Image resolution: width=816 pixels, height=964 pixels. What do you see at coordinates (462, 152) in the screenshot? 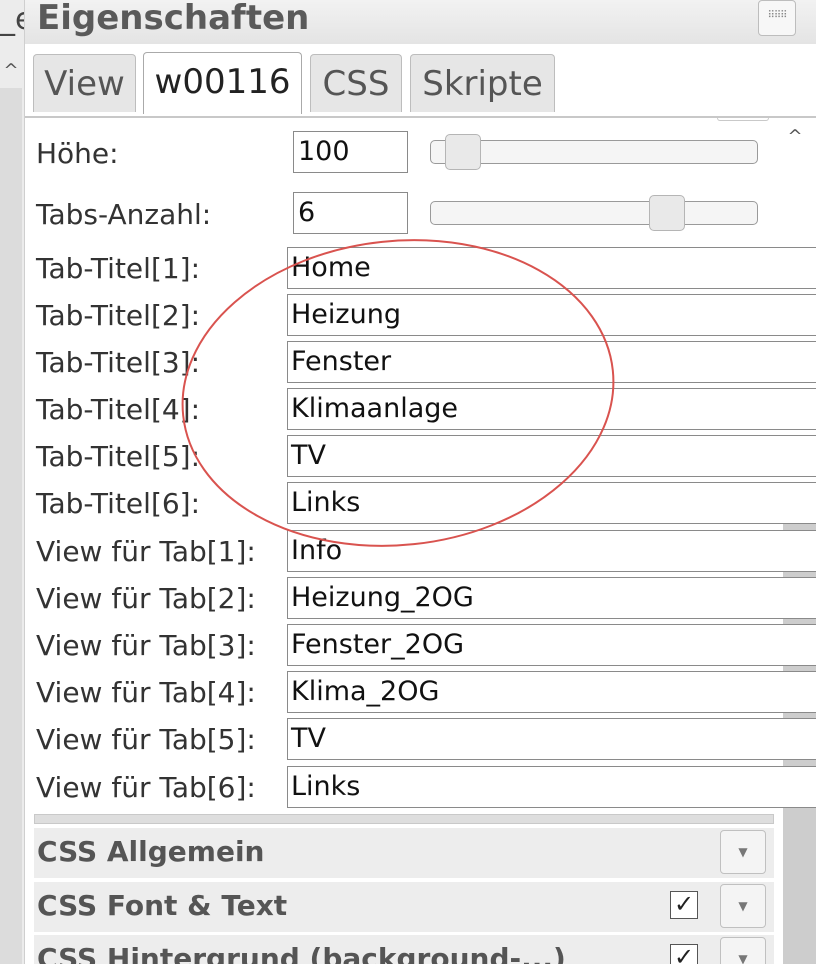
I see `hoehe-slider-handle` at bounding box center [462, 152].